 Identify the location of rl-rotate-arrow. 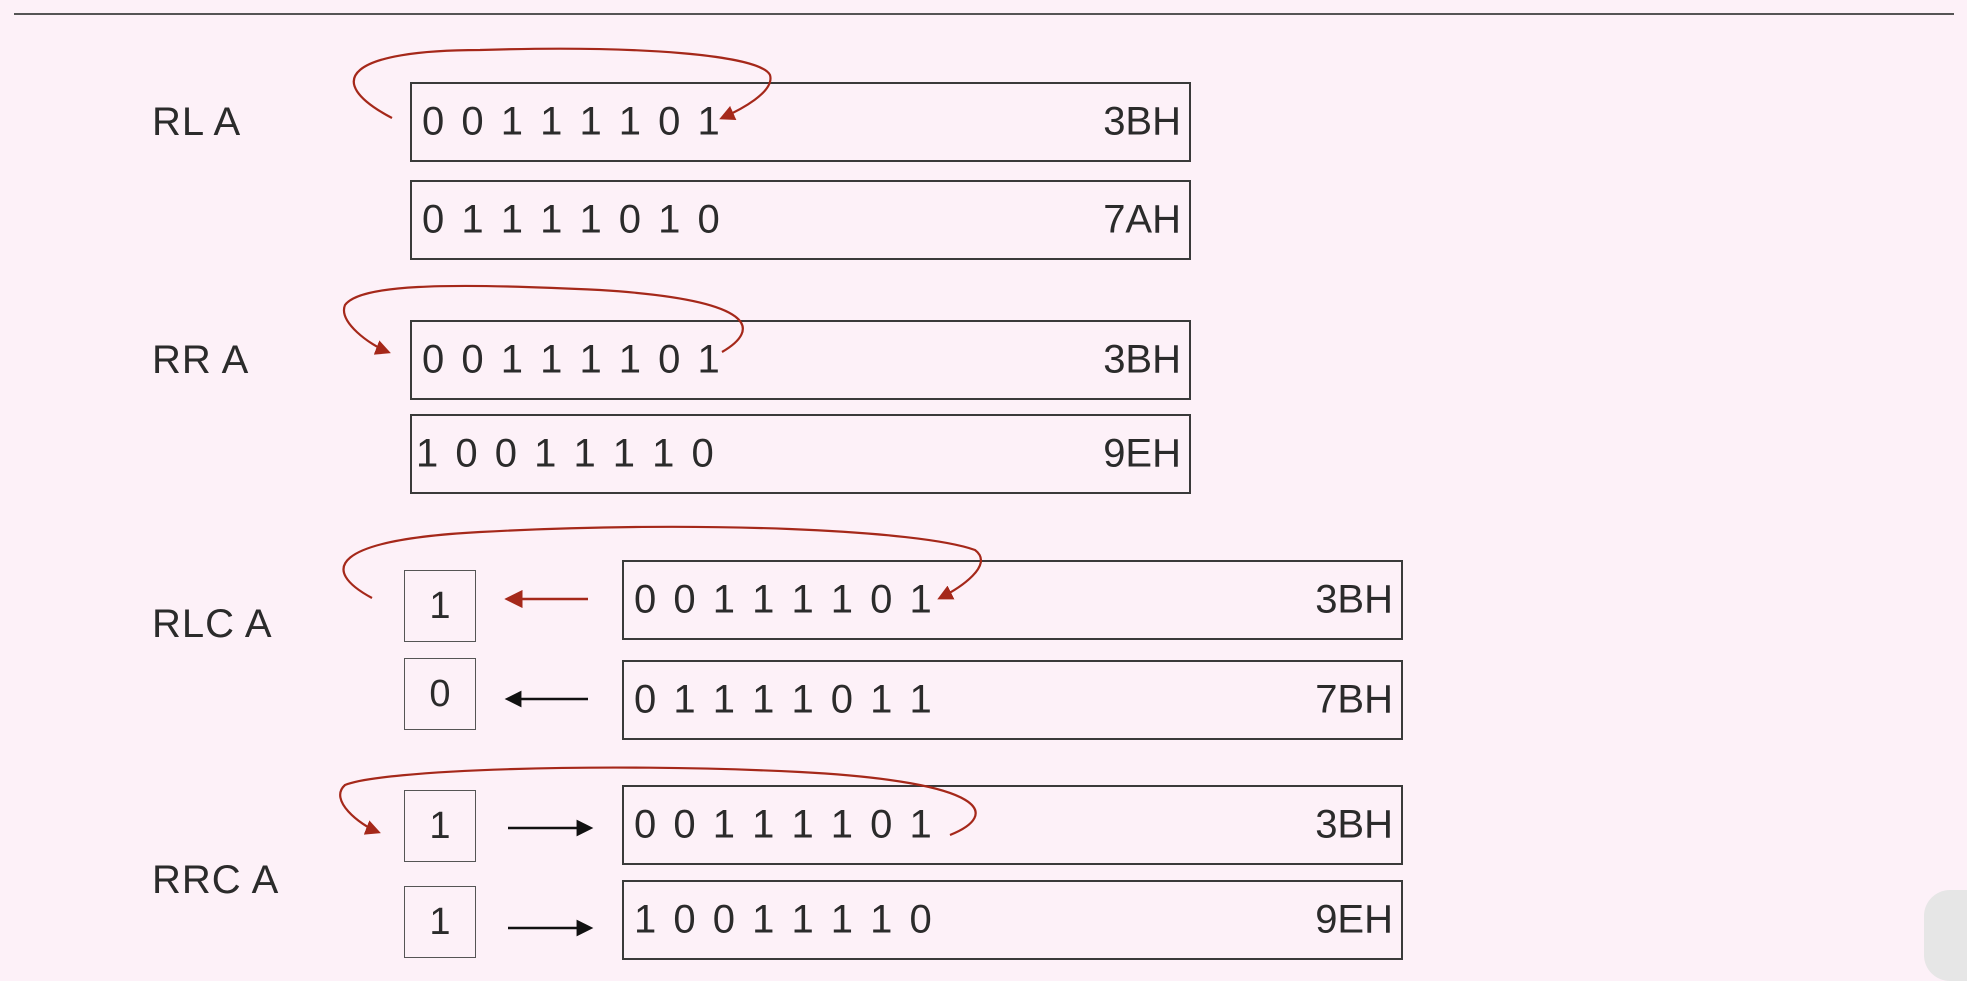
(562, 84).